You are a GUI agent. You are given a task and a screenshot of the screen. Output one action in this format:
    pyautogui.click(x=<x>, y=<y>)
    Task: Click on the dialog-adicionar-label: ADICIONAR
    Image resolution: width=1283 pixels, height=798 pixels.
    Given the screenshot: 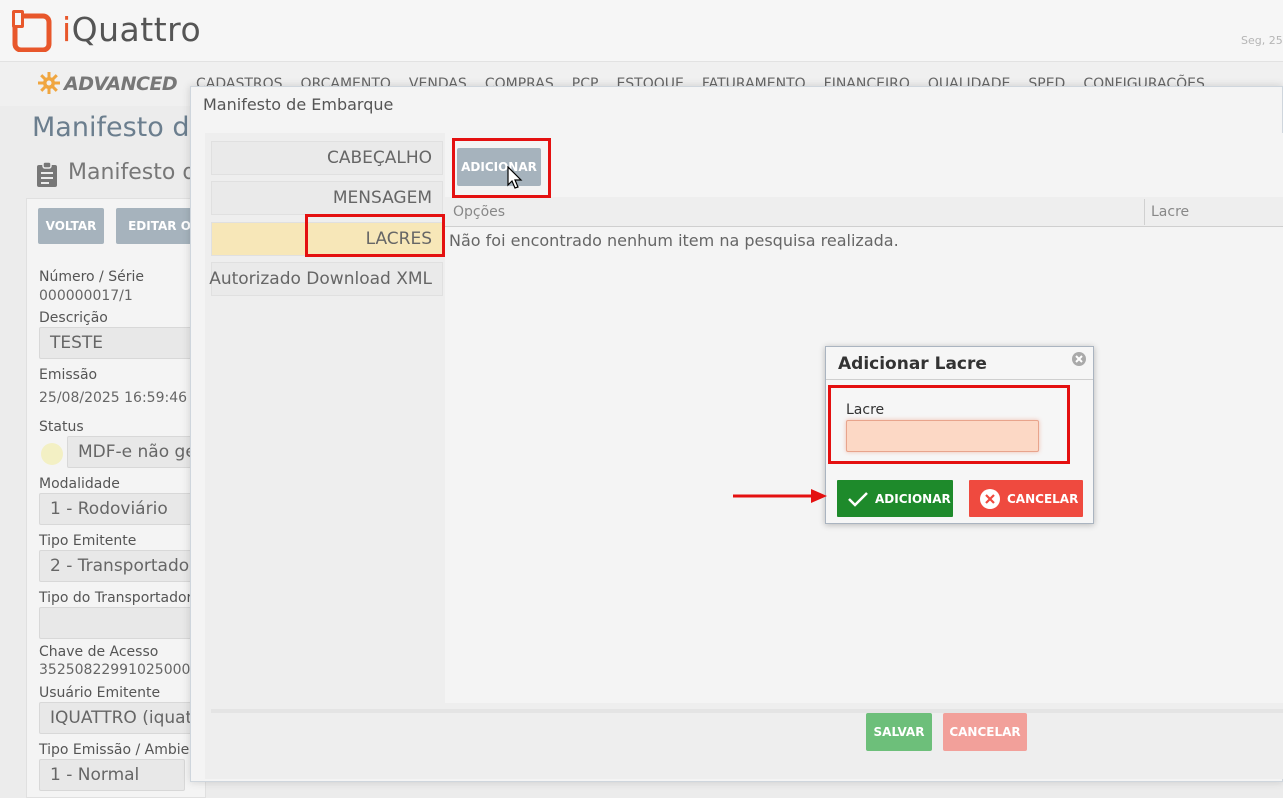 What is the action you would take?
    pyautogui.click(x=913, y=498)
    